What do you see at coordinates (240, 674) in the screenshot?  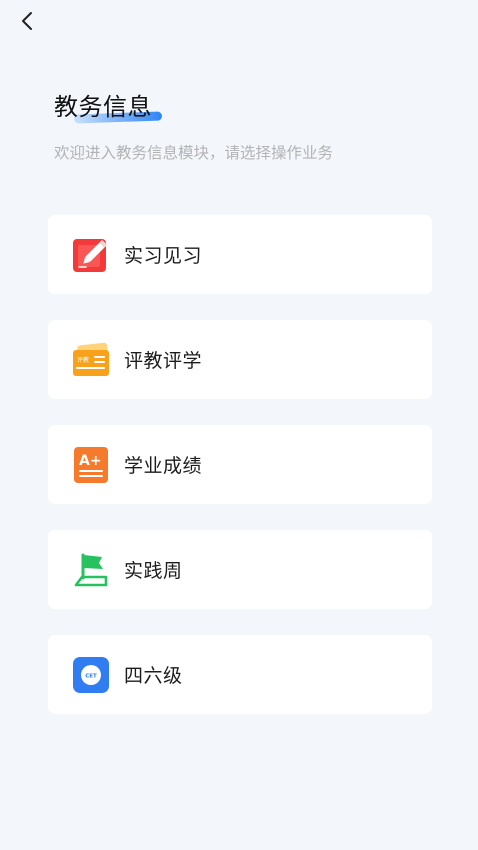 I see `menu-item-cet: CET 四六级` at bounding box center [240, 674].